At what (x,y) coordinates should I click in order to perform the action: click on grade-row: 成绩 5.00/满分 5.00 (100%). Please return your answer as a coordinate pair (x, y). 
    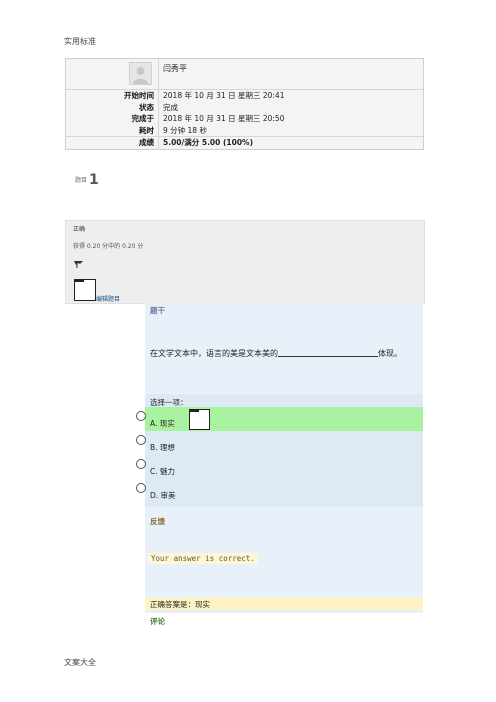
    Looking at the image, I should click on (244, 142).